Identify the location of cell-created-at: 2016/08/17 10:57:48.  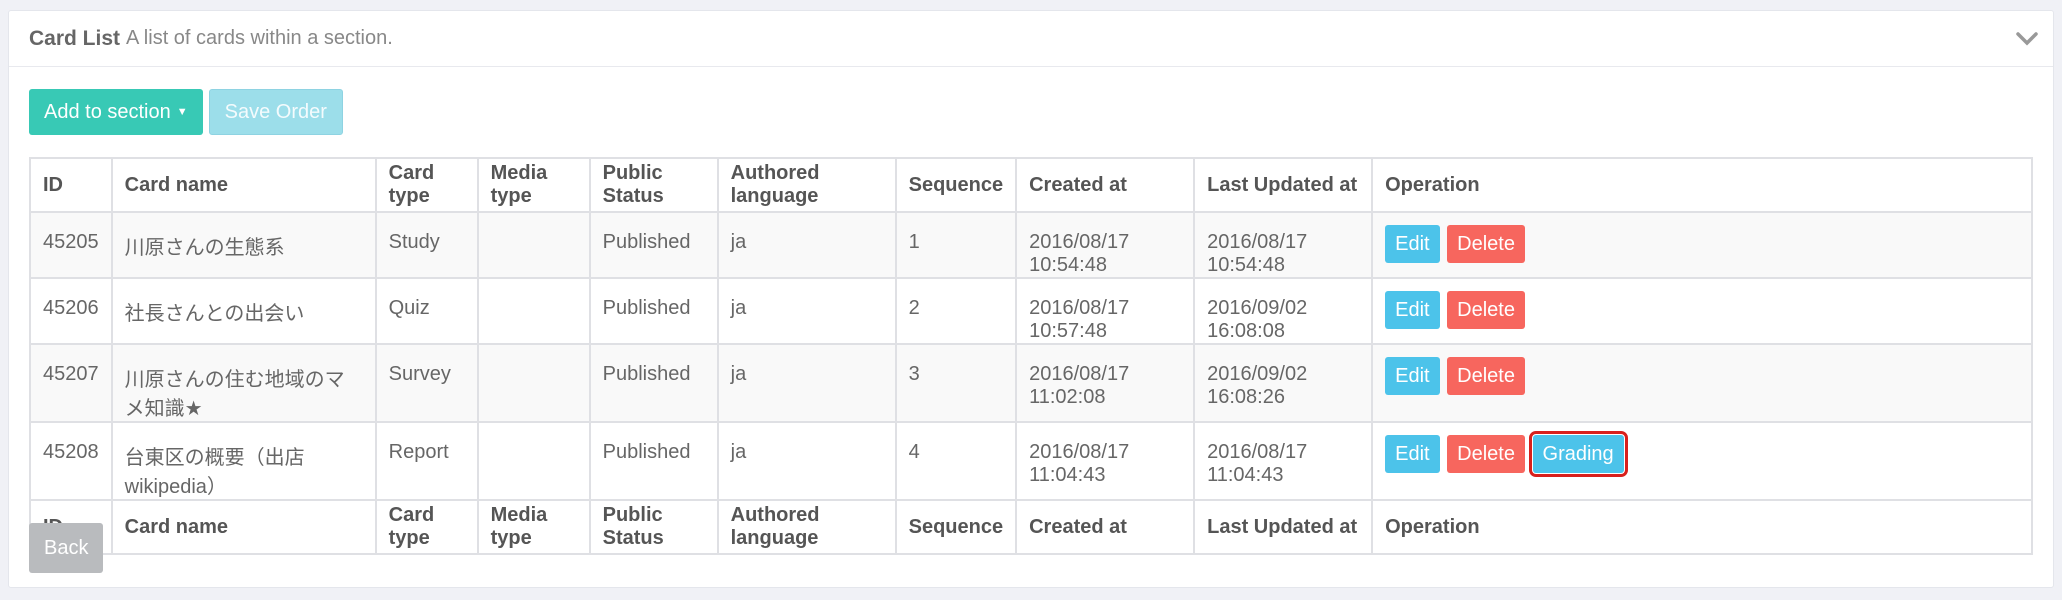
(1105, 311).